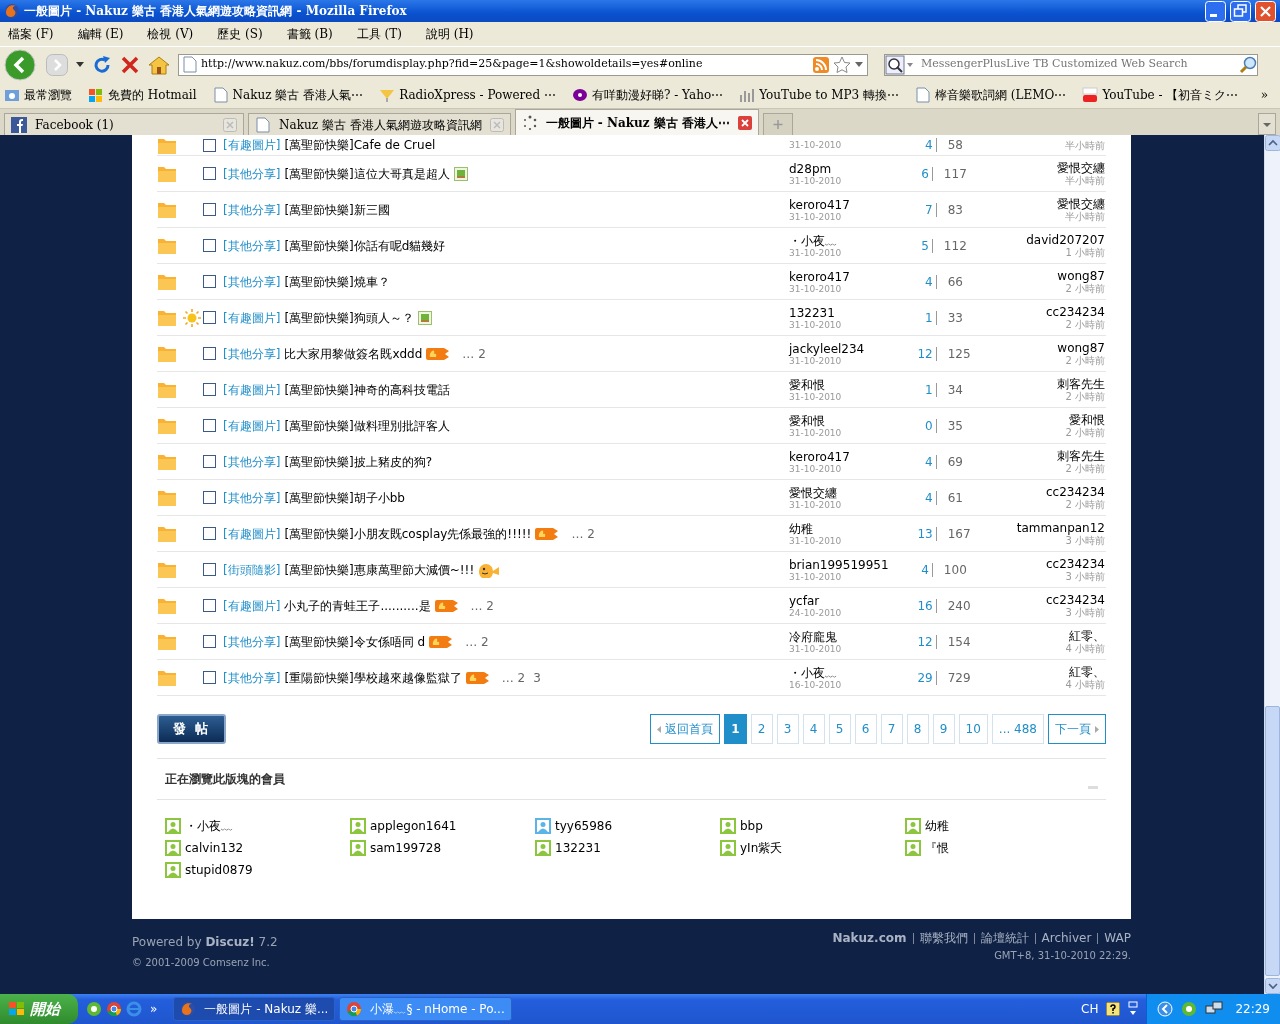 The width and height of the screenshot is (1280, 1024). I want to click on input-options-icon, so click(1133, 1009).